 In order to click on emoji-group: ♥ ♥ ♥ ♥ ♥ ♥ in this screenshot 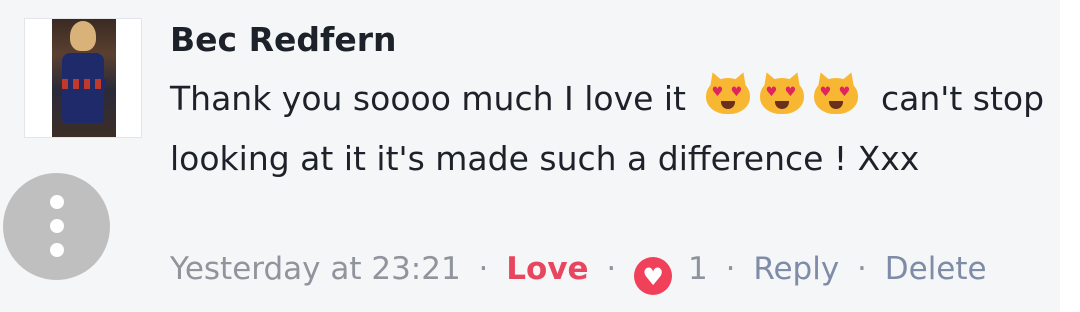, I will do `click(784, 100)`.